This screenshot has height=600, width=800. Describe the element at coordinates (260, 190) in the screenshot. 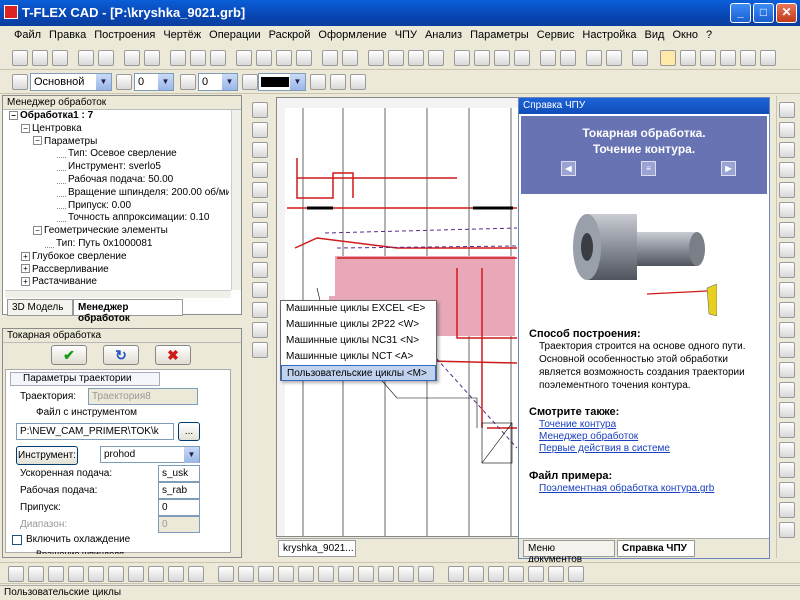

I see `cnc-tool-5-icon` at that location.